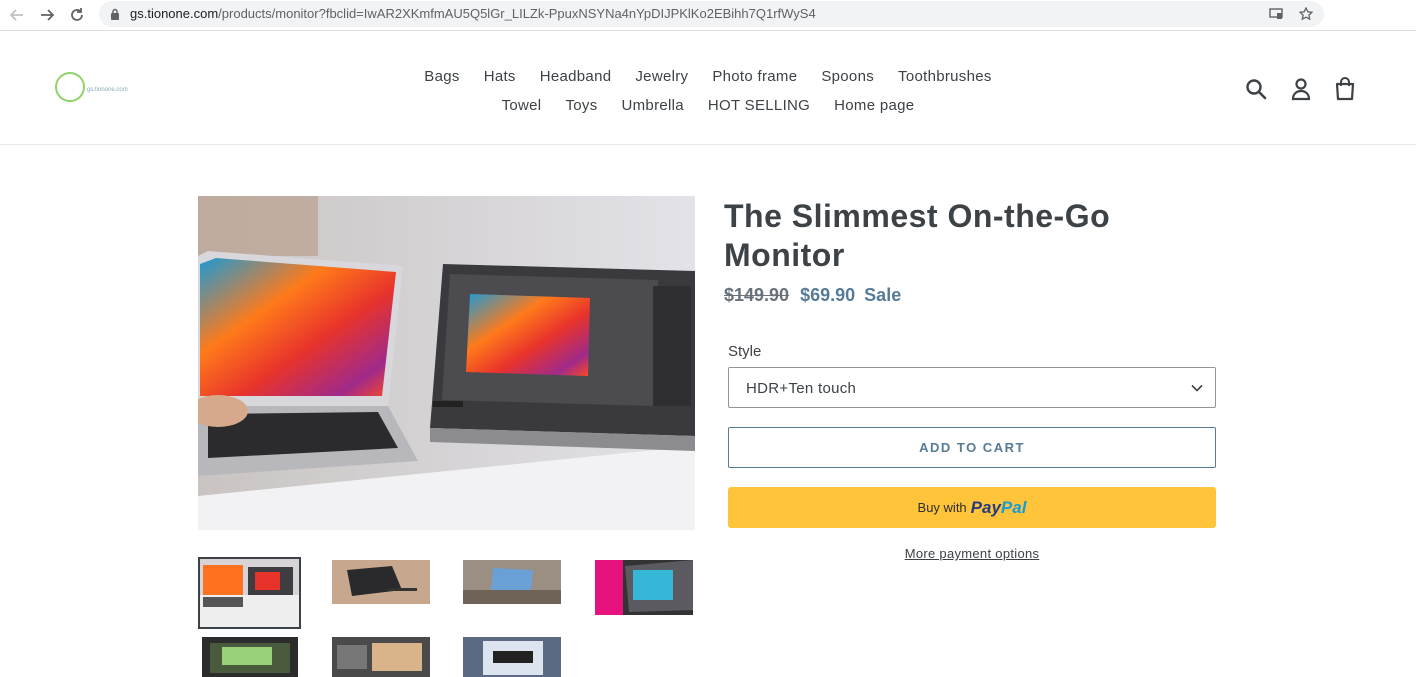 This screenshot has width=1416, height=677. I want to click on nav-link-hats: Hats, so click(500, 76).